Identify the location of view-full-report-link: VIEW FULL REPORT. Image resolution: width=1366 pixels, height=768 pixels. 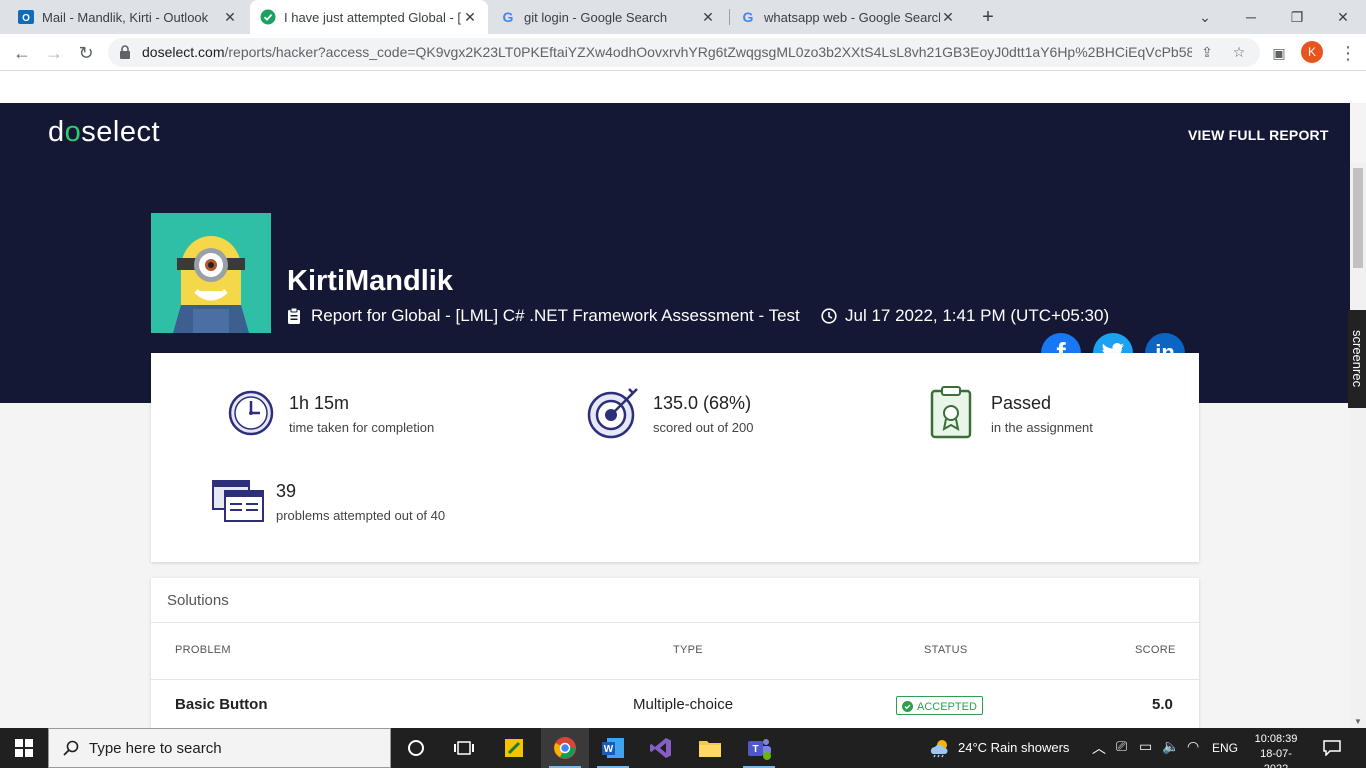
(1258, 135).